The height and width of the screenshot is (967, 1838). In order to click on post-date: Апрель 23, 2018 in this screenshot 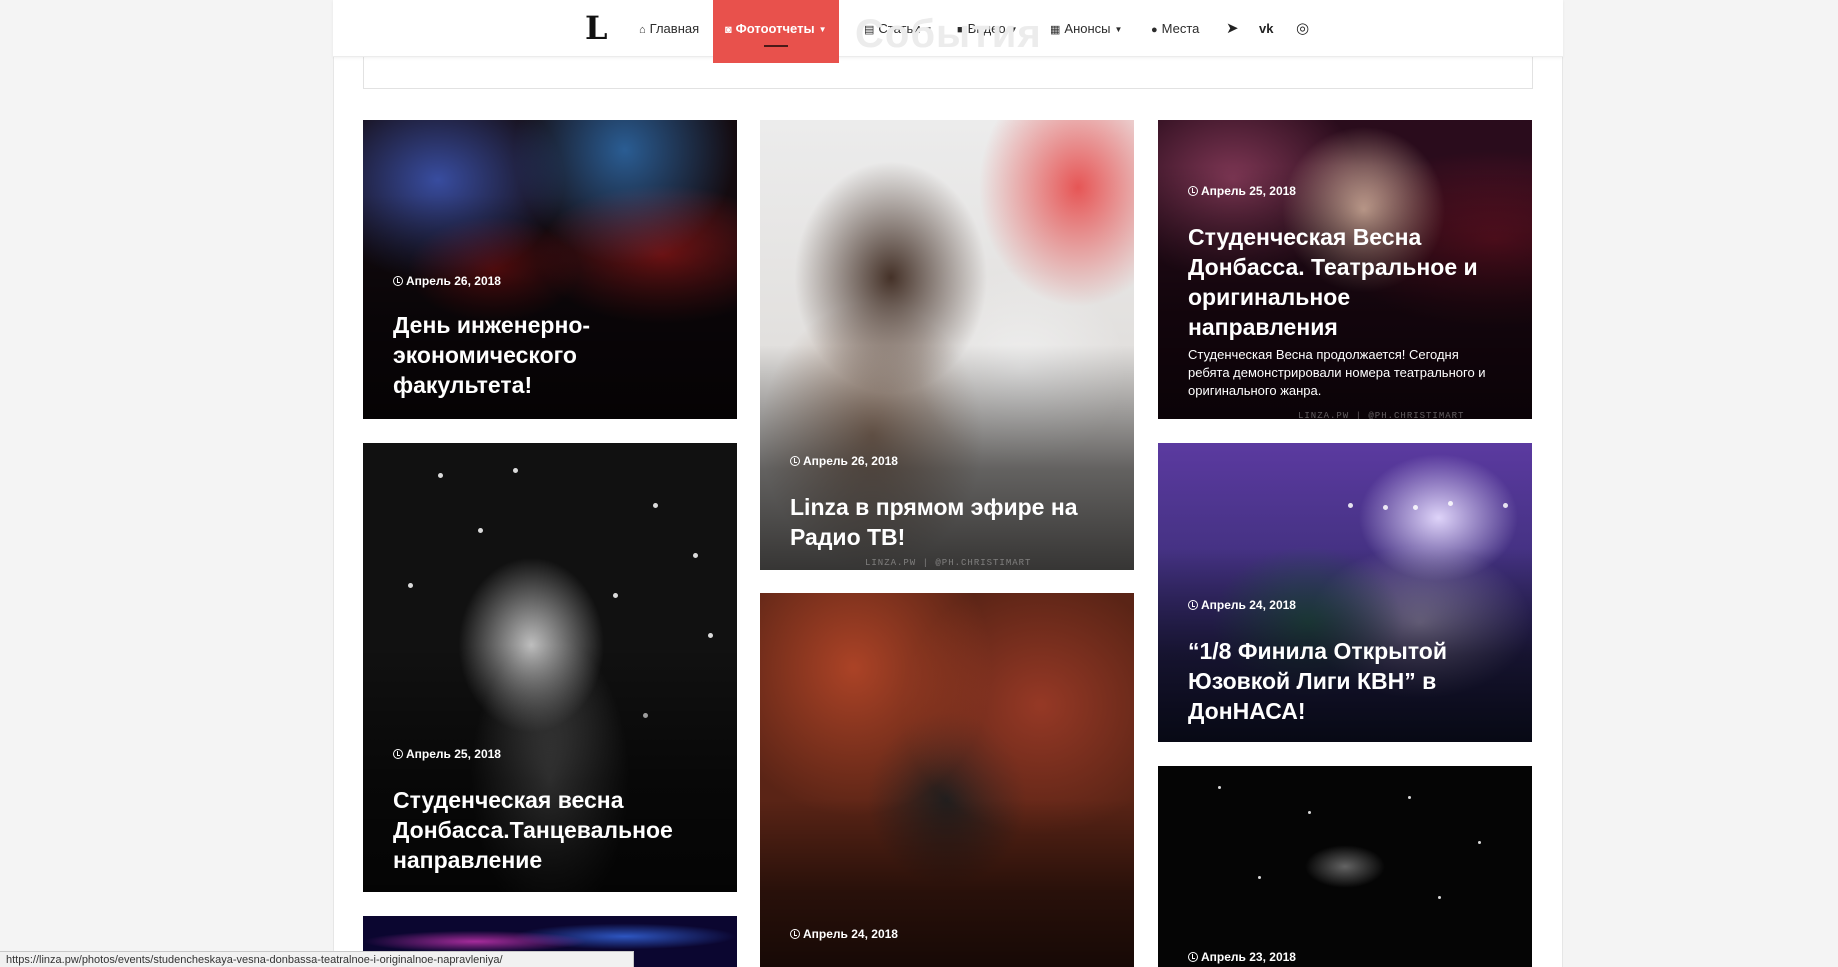, I will do `click(1242, 957)`.